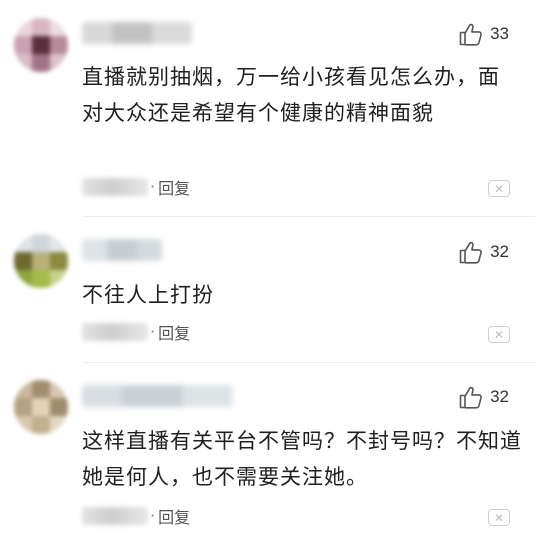 Image resolution: width=549 pixels, height=556 pixels. I want to click on comment-text: 这样直播有关平台不管吗？不封号吗？不知道她是何人，也不需要关注她。, so click(302, 459).